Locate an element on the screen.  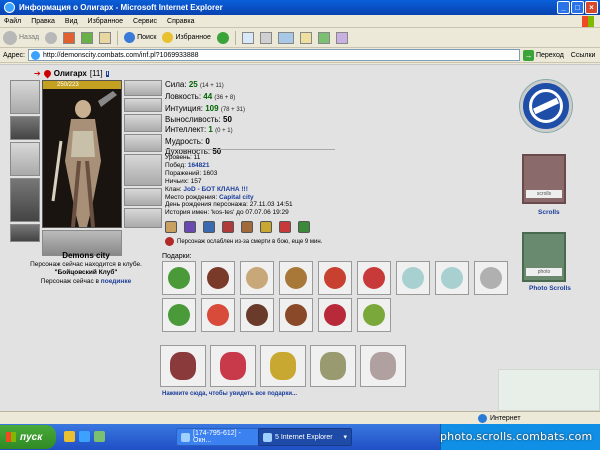
combats-logo-icon is located at coordinates (546, 106).